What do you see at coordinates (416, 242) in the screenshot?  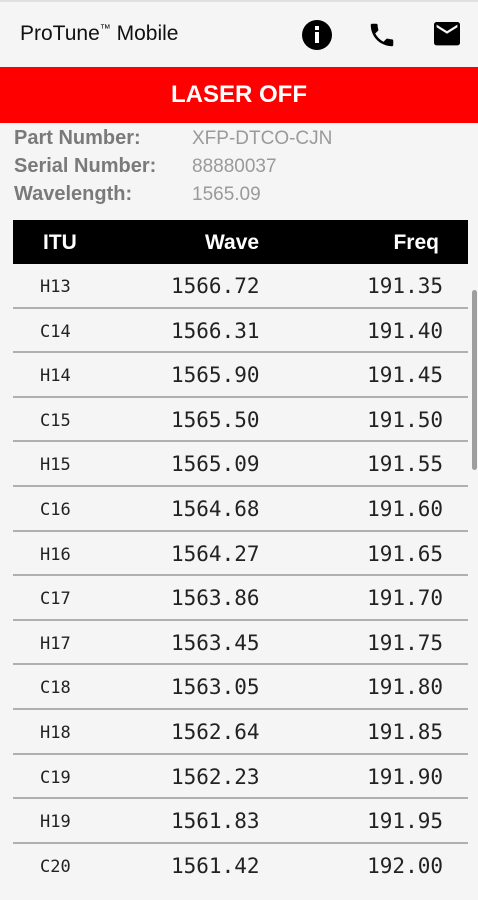 I see `column-header-freq: Freq` at bounding box center [416, 242].